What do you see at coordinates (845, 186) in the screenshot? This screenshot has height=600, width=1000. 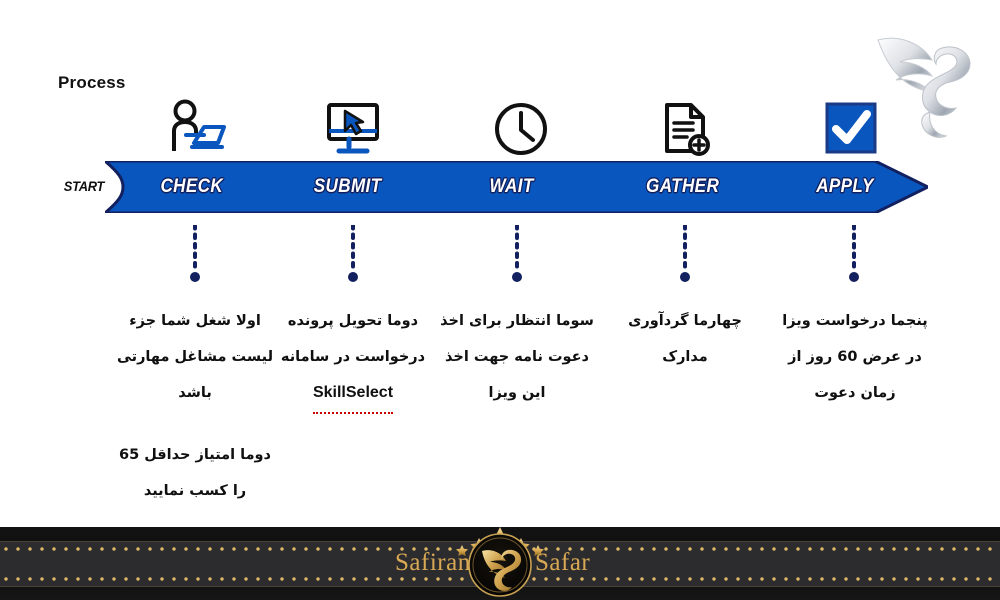 I see `step-label-apply: APPLY` at bounding box center [845, 186].